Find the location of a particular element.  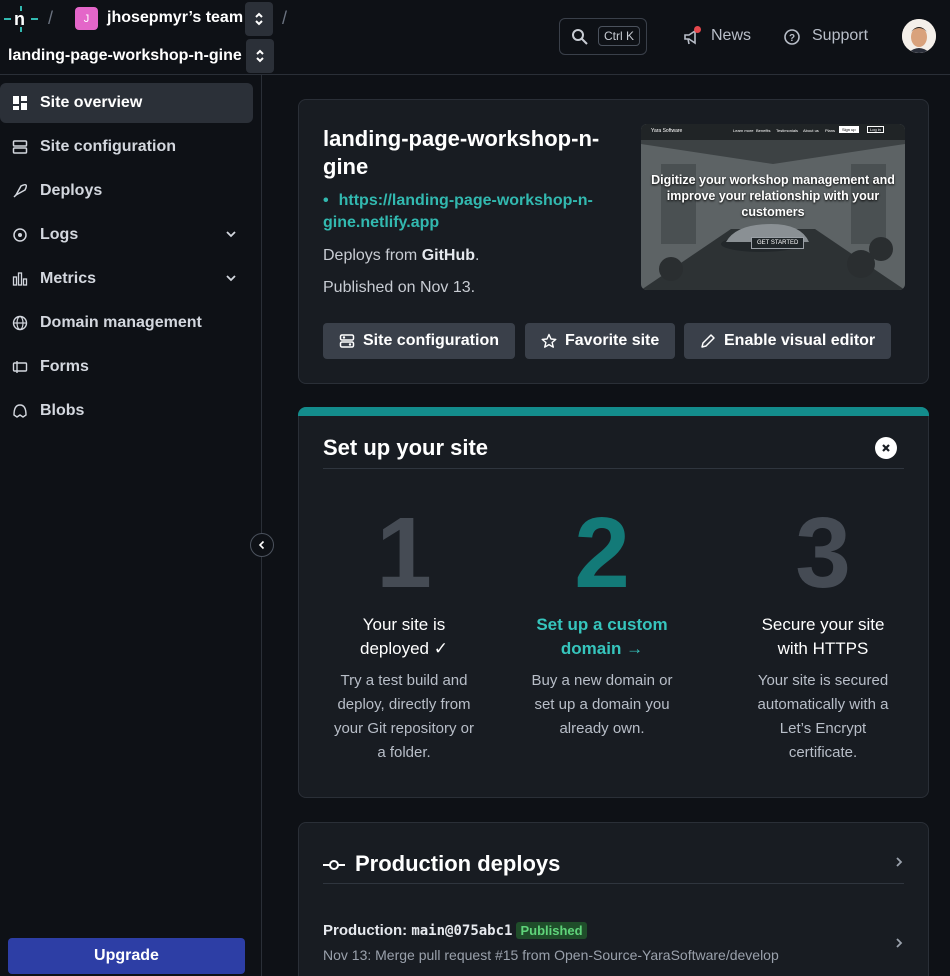

search-button: Ctrl K is located at coordinates (603, 36).